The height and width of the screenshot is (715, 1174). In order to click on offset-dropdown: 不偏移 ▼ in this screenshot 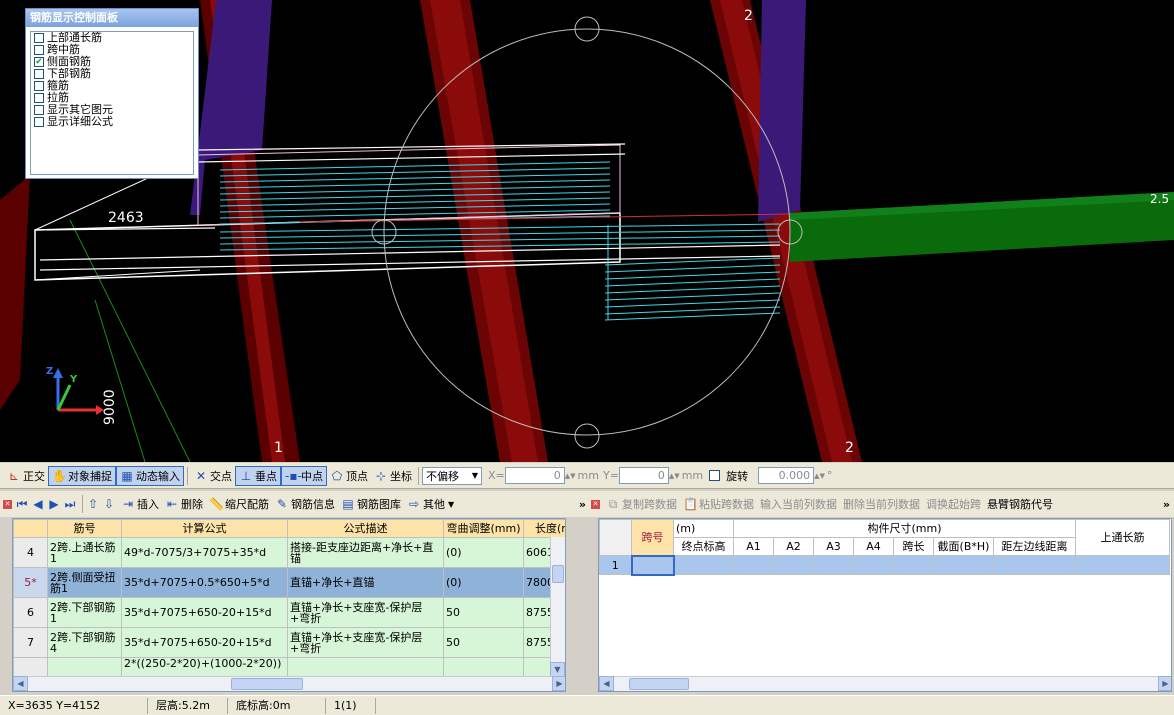, I will do `click(452, 475)`.